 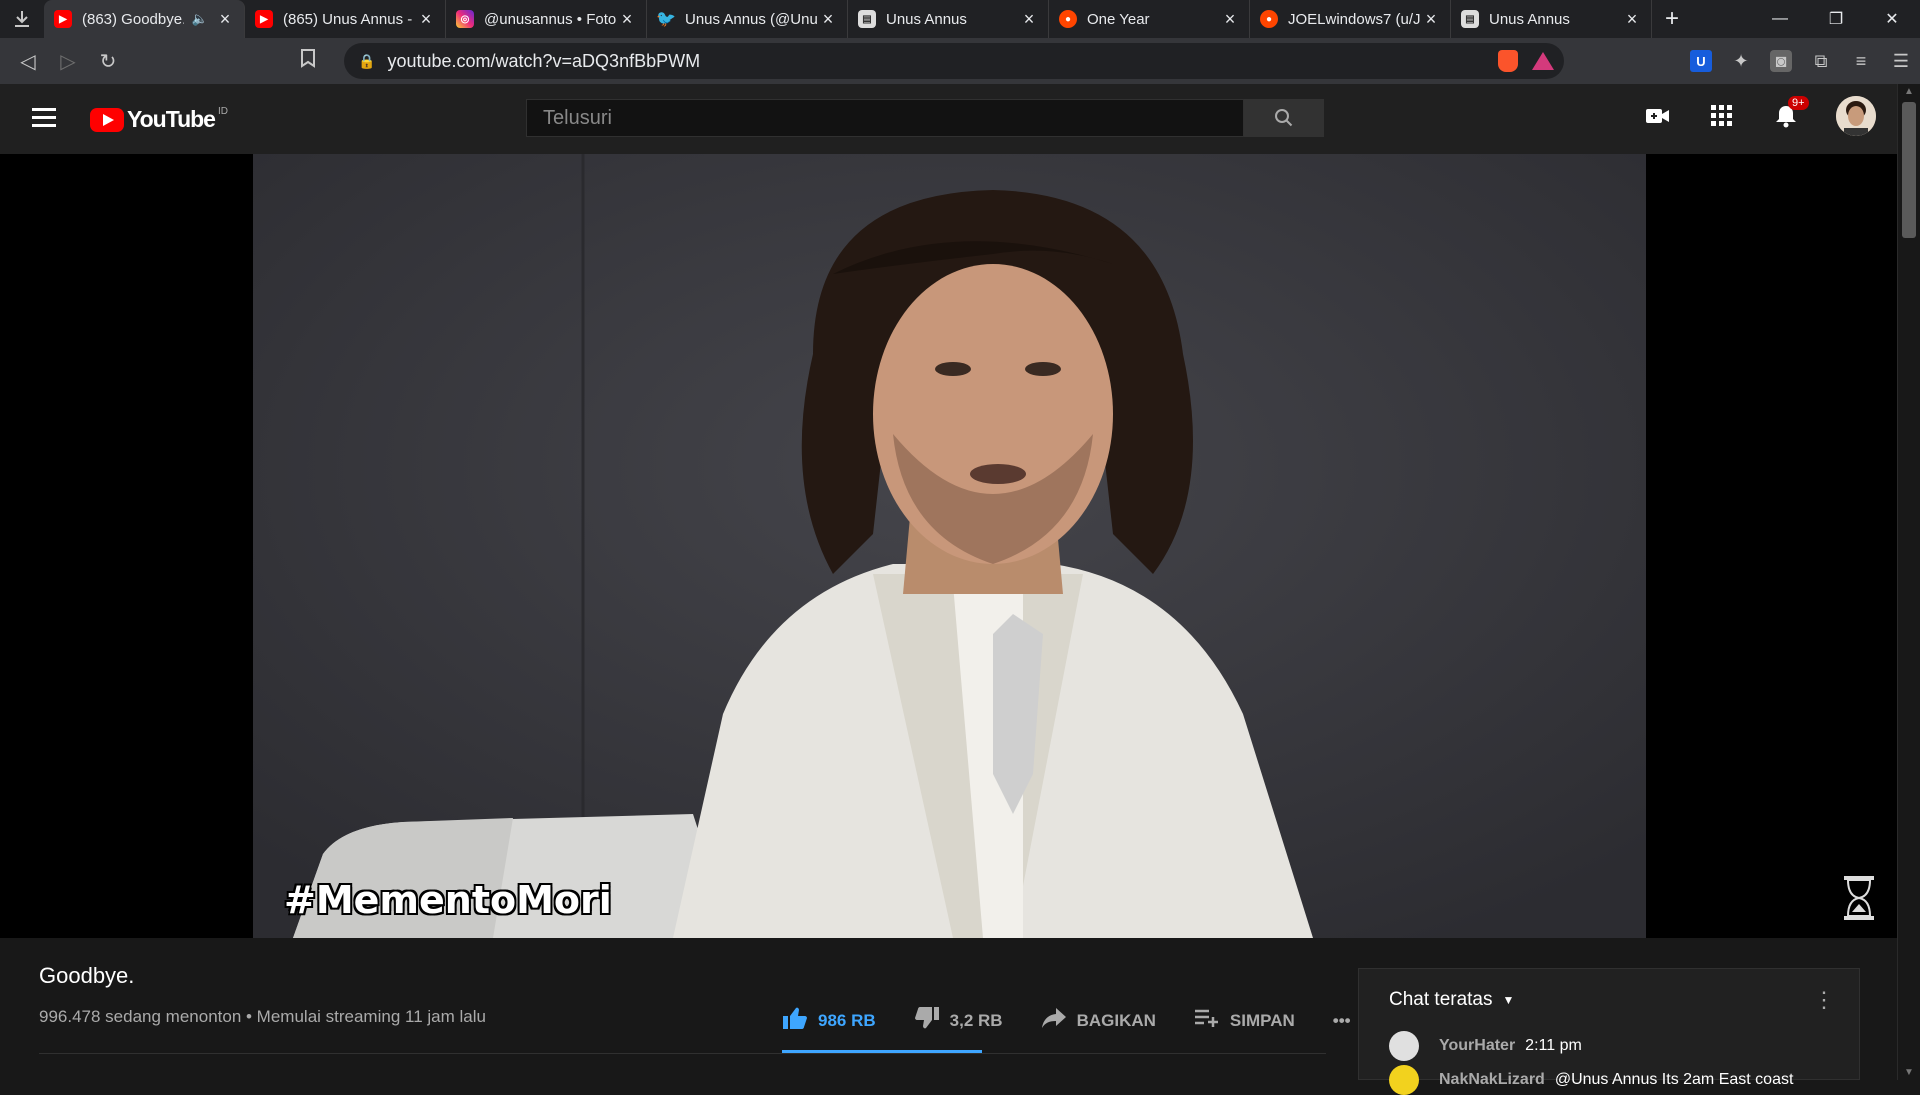 I want to click on playlist-add-icon, so click(x=1207, y=1021).